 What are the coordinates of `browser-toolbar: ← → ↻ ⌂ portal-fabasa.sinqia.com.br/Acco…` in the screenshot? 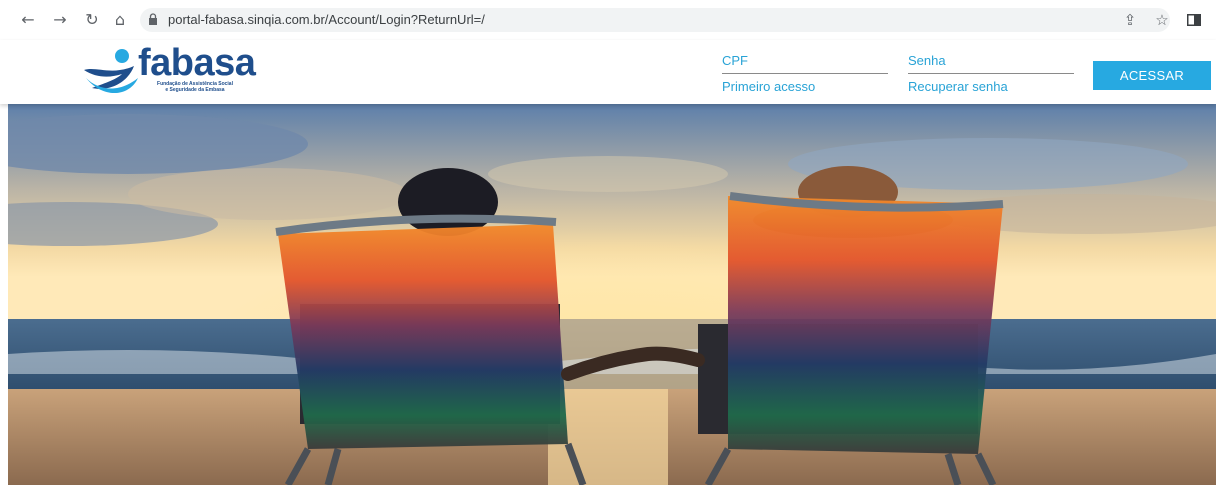 It's located at (608, 20).